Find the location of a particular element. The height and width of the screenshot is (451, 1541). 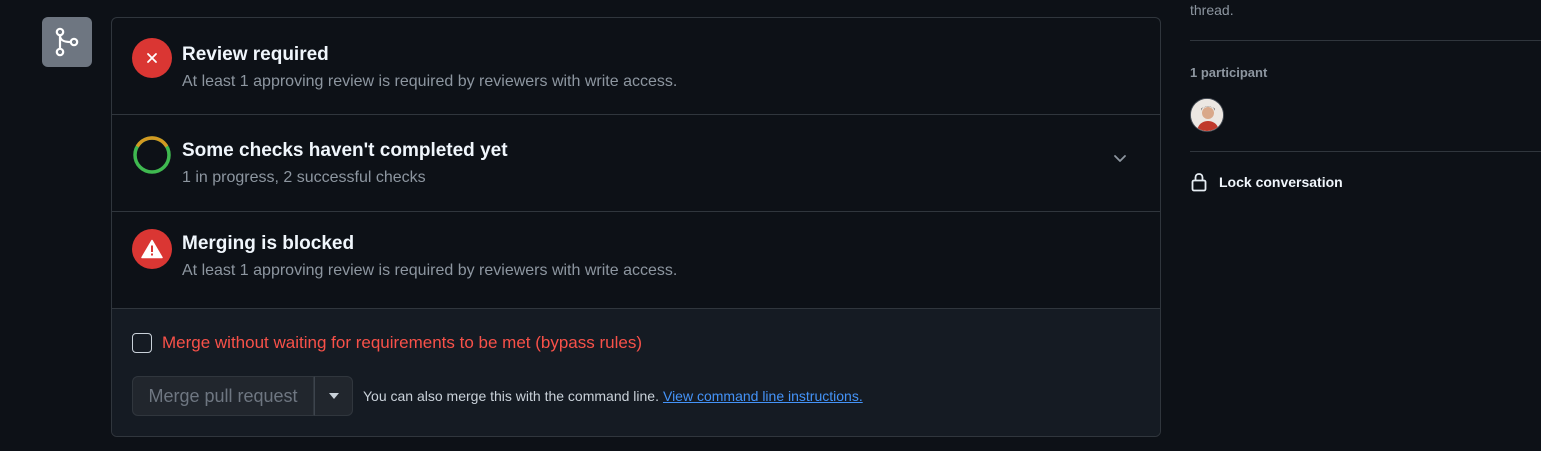

alert-triangle-icon is located at coordinates (152, 249).